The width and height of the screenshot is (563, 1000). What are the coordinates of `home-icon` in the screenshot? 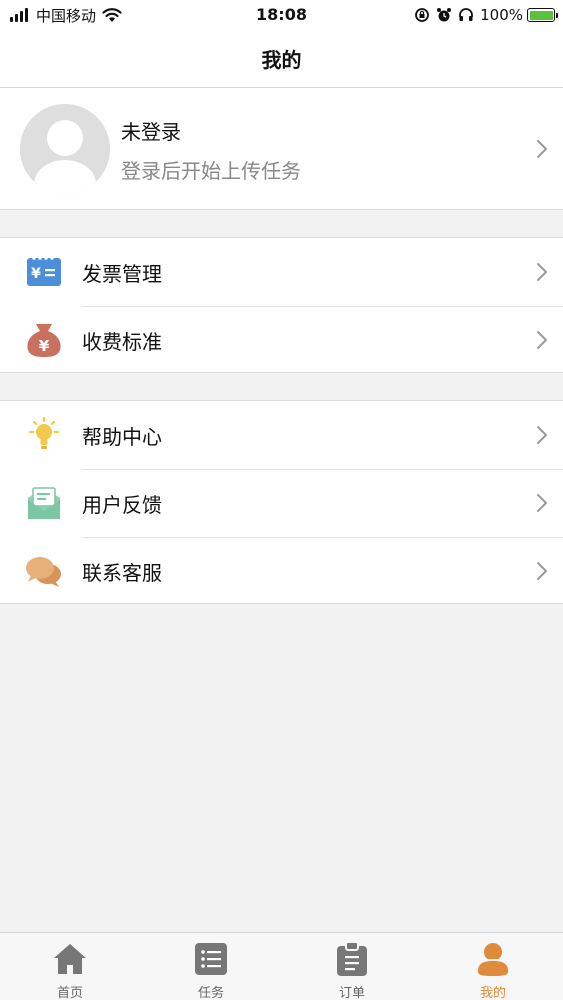 It's located at (70, 959).